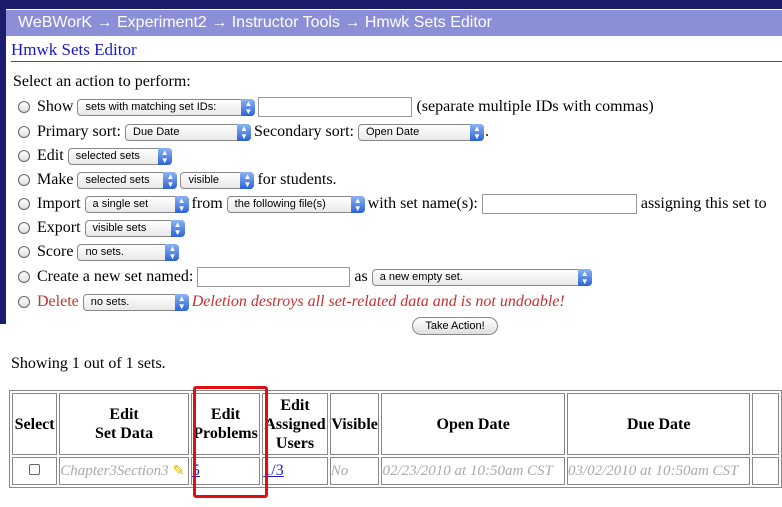 The width and height of the screenshot is (782, 507). Describe the element at coordinates (124, 424) in the screenshot. I see `col-edit-set-data: Edit Set Data` at that location.